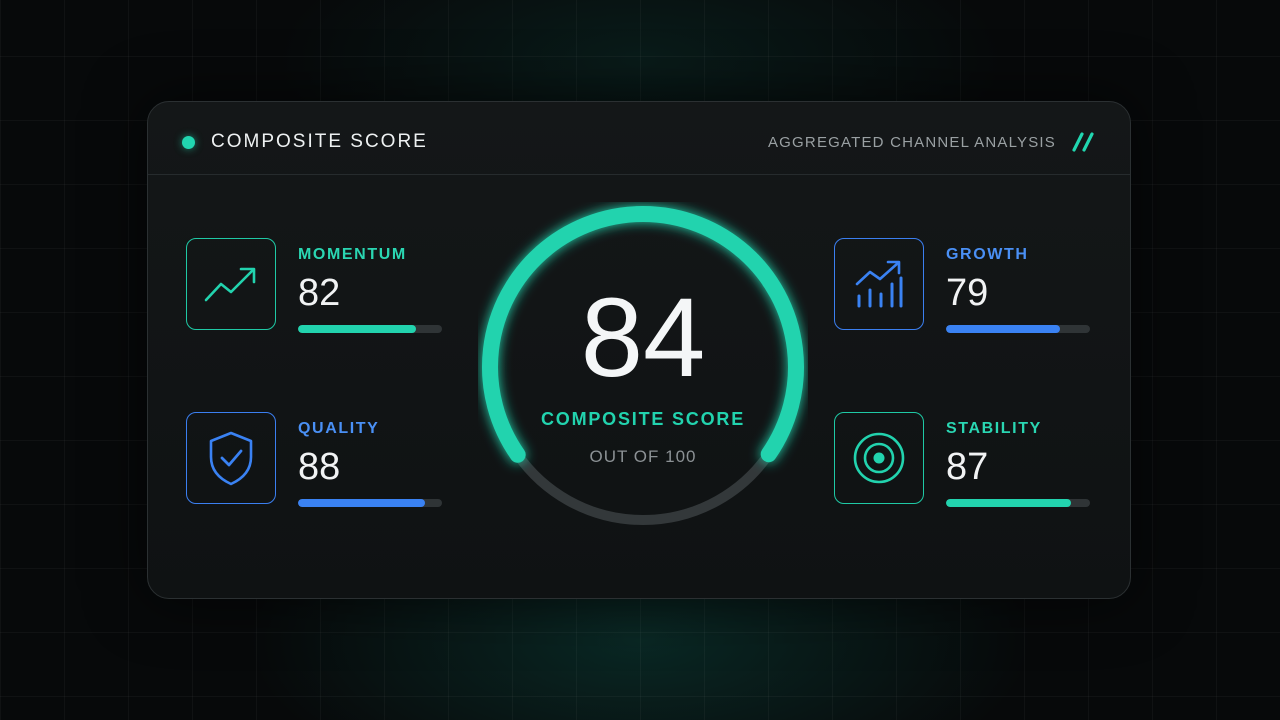 This screenshot has width=1280, height=720. I want to click on metric-momentum: MOMENTUM 82, so click(316, 285).